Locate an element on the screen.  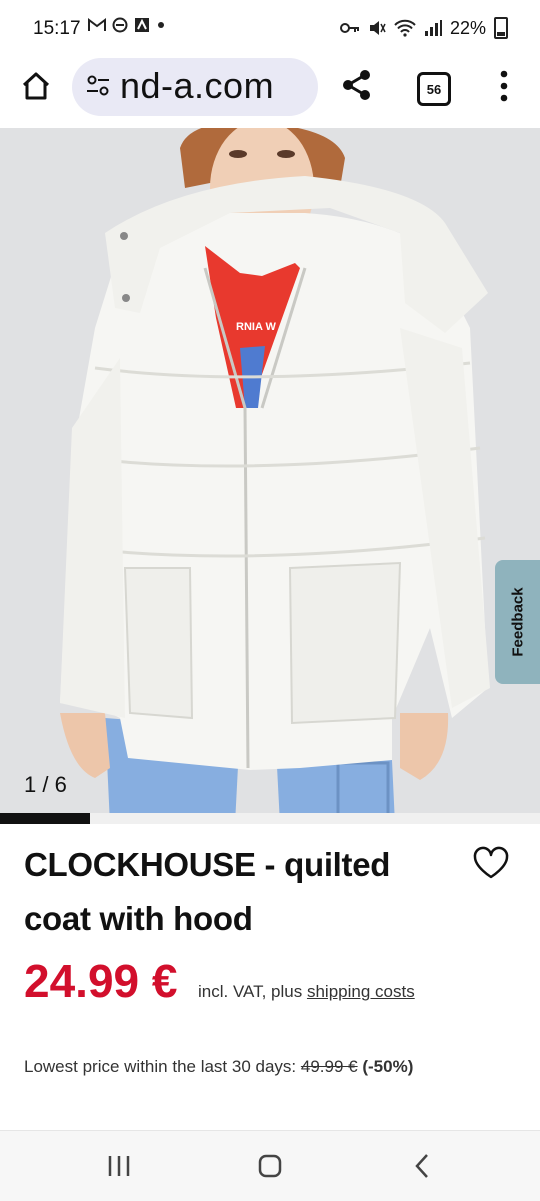
shirt-print-text: RNIA W is located at coordinates (256, 327).